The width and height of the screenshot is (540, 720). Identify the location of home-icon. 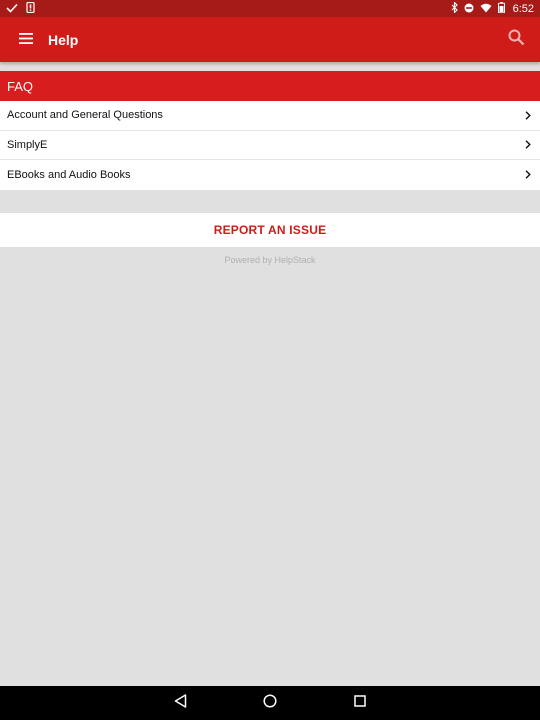
(270, 703).